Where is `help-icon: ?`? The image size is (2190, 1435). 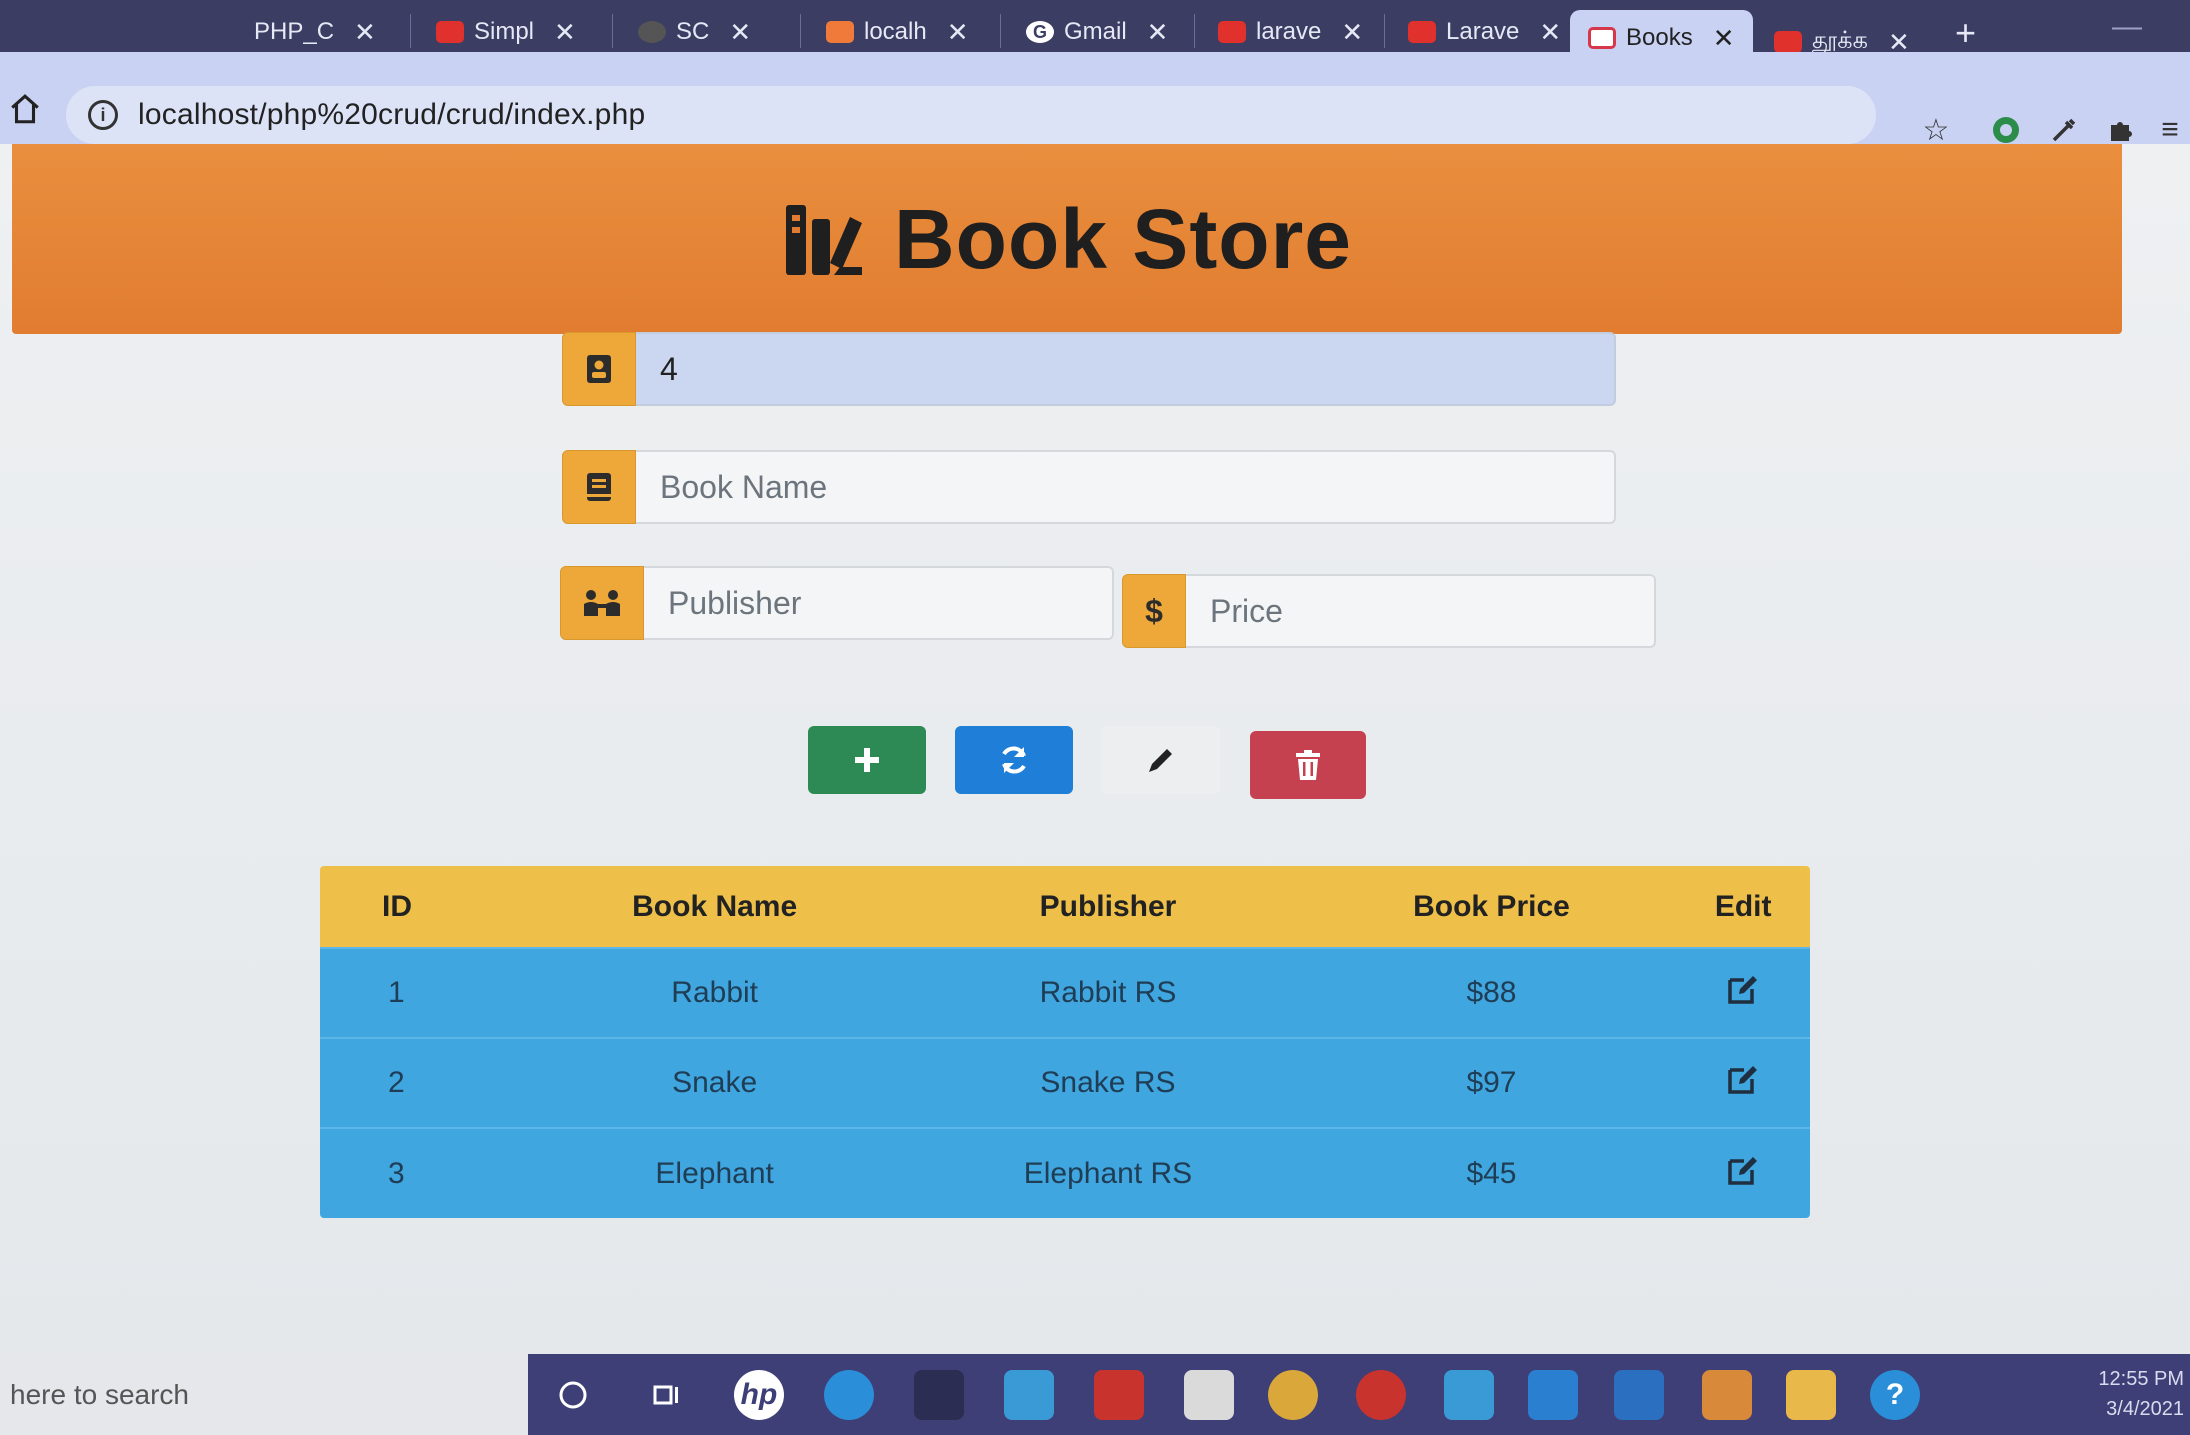
help-icon: ? is located at coordinates (1895, 1395).